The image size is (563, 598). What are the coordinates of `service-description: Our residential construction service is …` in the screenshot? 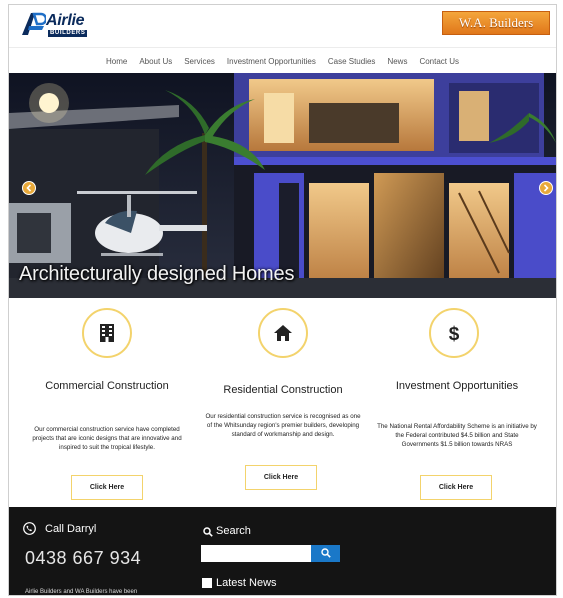 It's located at (283, 425).